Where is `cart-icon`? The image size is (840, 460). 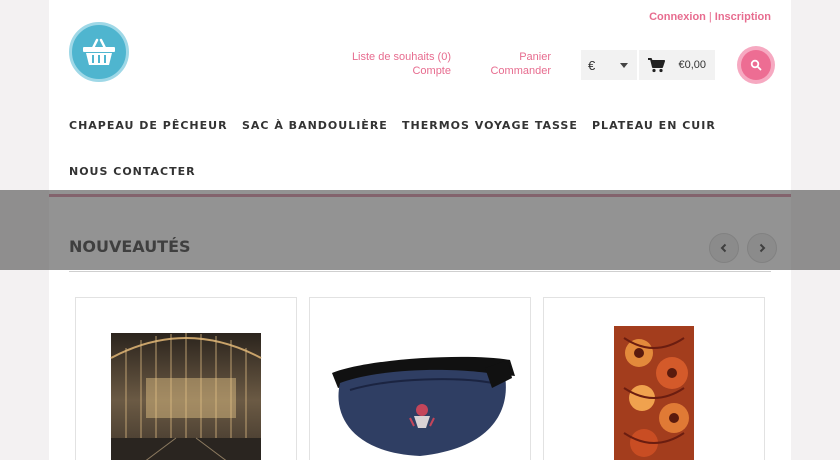
cart-icon is located at coordinates (656, 65).